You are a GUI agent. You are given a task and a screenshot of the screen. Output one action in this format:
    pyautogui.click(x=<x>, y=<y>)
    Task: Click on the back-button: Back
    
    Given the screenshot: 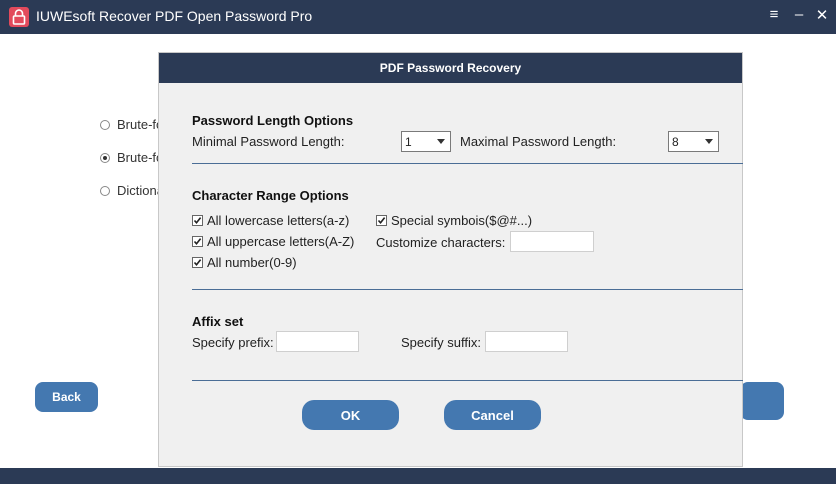 What is the action you would take?
    pyautogui.click(x=66, y=397)
    